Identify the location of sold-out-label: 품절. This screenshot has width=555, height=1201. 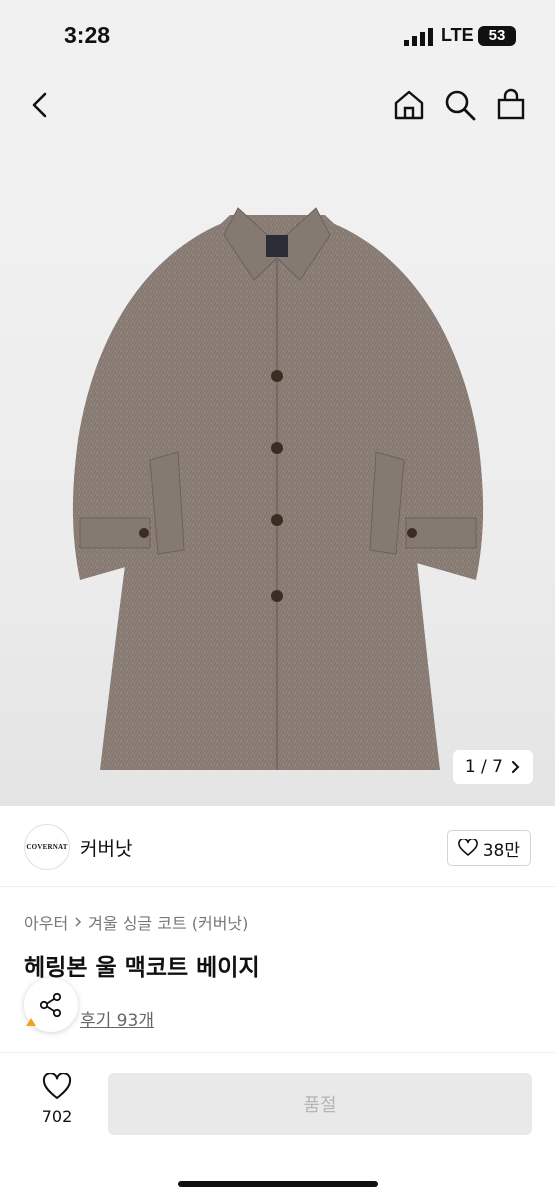
(320, 1105).